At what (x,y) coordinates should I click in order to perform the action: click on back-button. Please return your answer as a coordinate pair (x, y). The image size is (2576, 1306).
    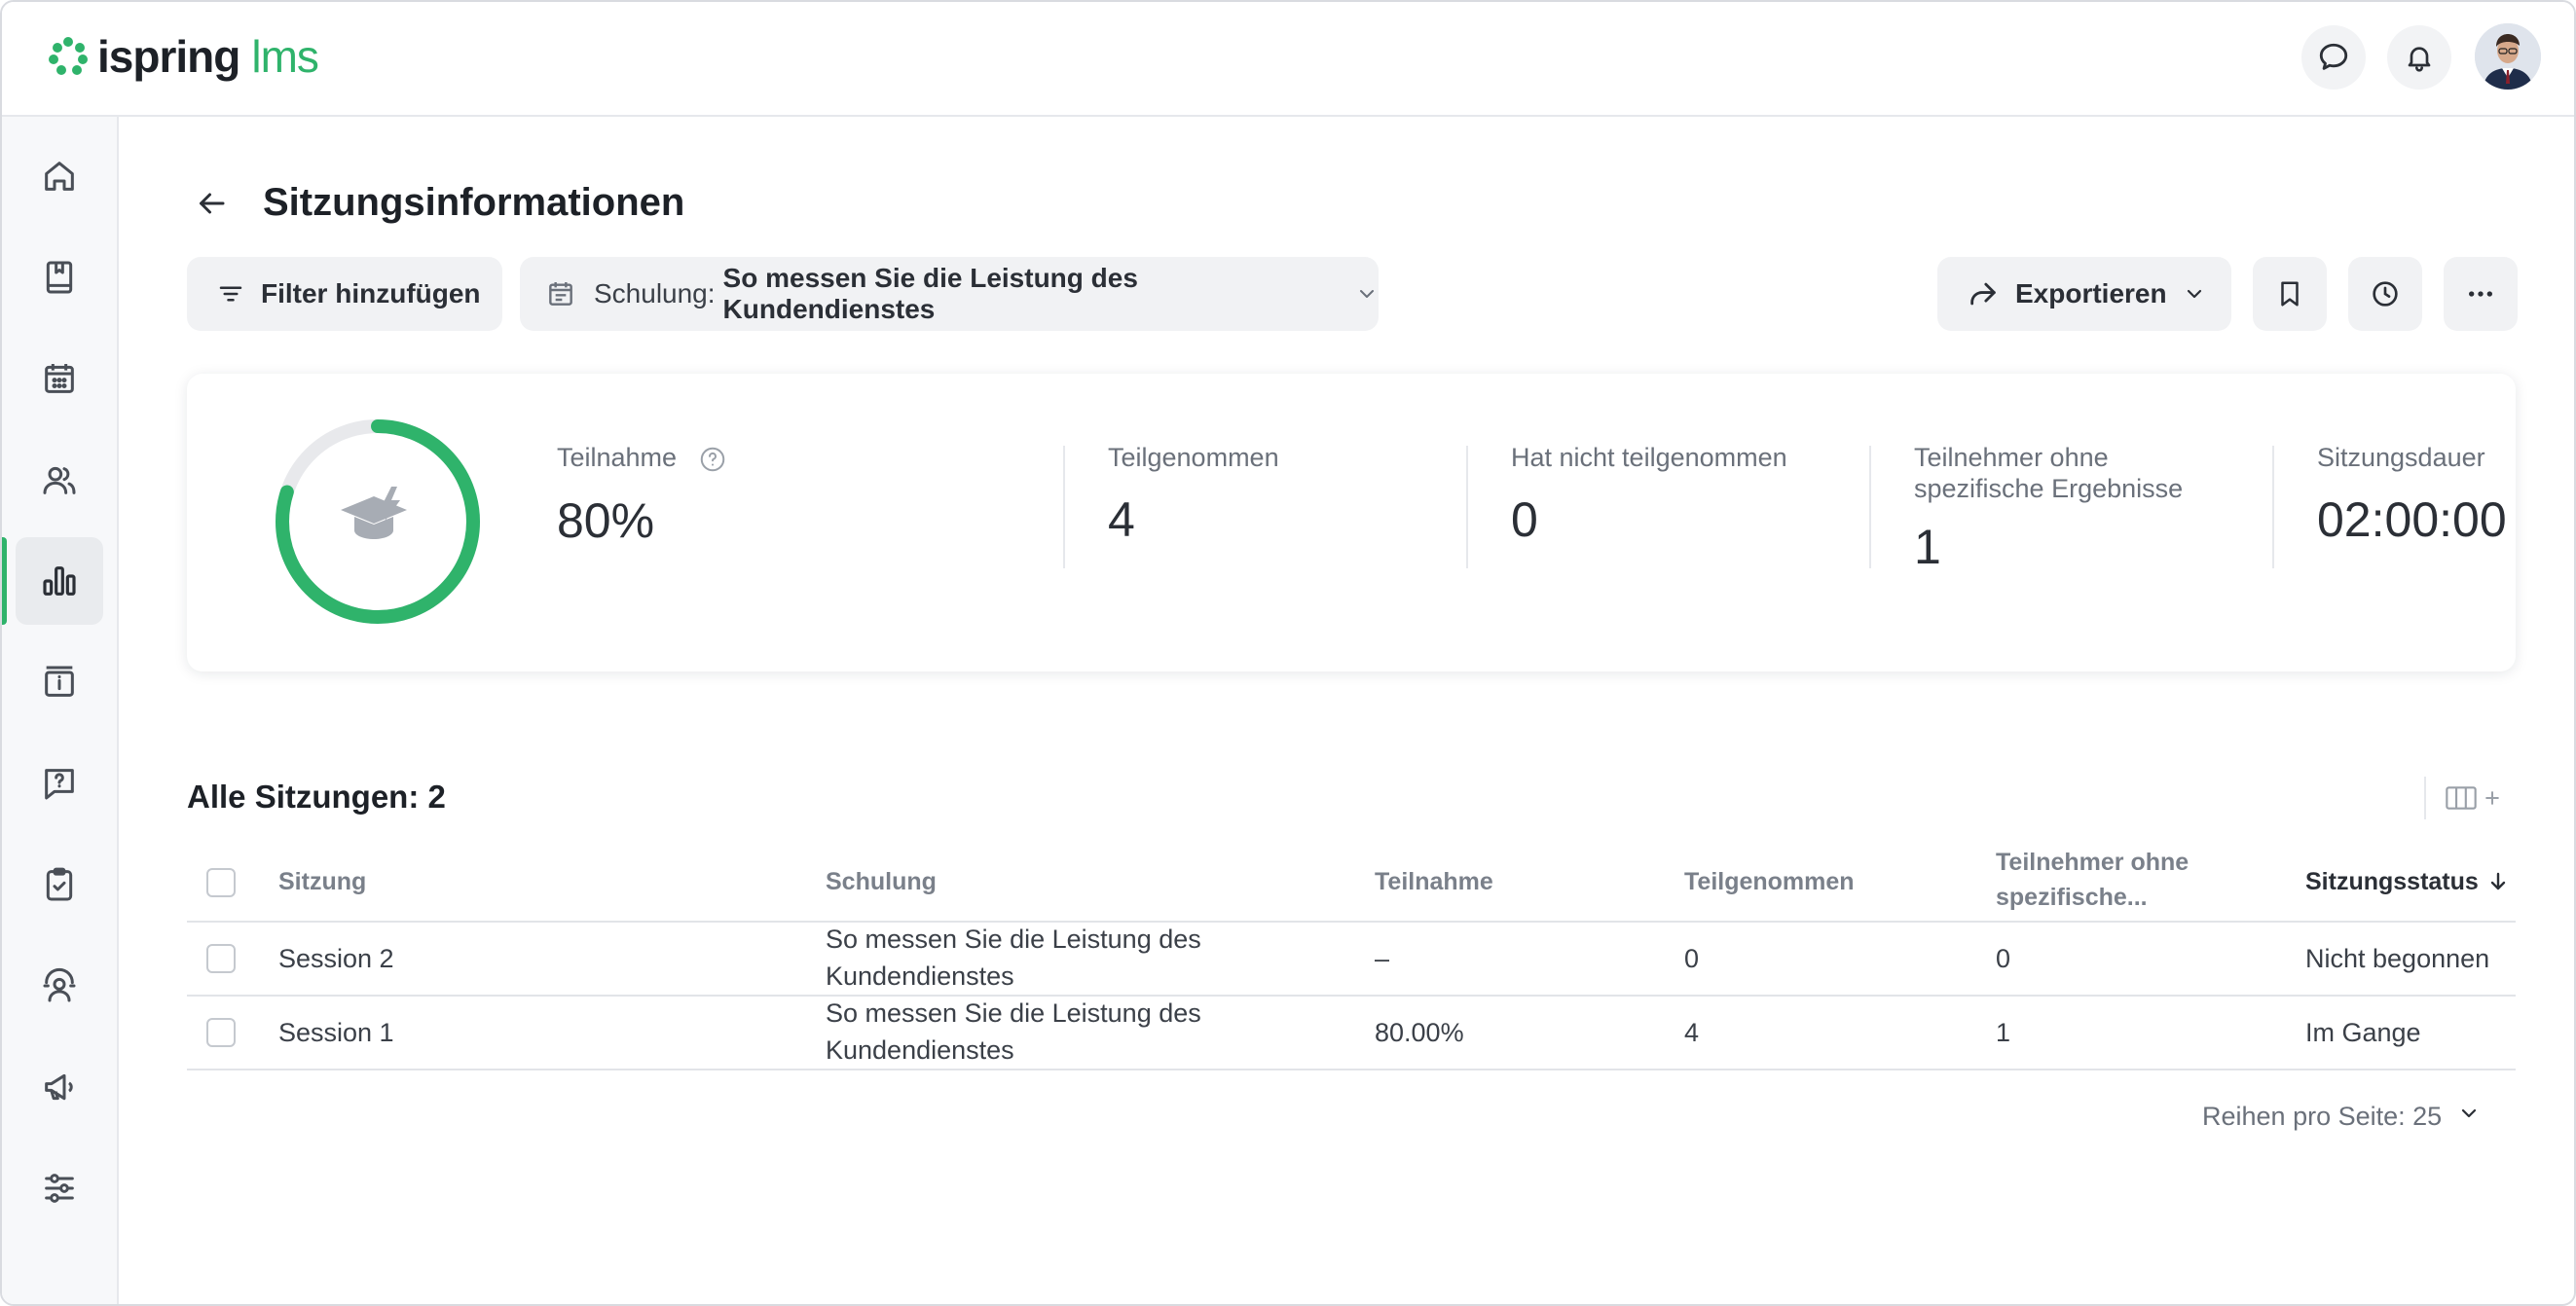
    Looking at the image, I should click on (211, 203).